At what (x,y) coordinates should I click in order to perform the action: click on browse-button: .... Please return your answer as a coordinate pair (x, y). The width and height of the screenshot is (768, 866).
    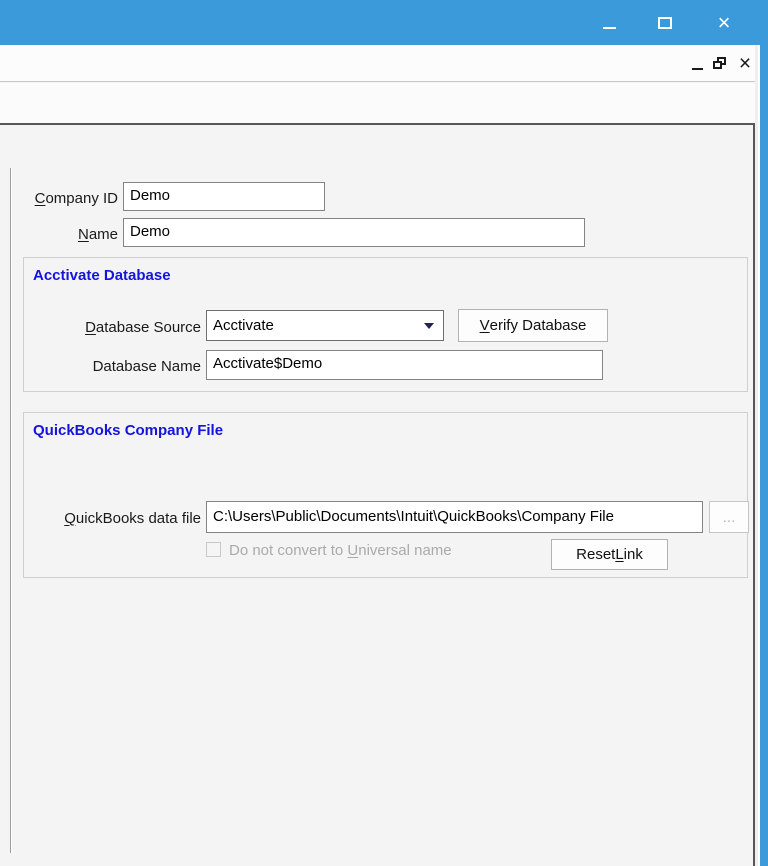
    Looking at the image, I should click on (729, 517).